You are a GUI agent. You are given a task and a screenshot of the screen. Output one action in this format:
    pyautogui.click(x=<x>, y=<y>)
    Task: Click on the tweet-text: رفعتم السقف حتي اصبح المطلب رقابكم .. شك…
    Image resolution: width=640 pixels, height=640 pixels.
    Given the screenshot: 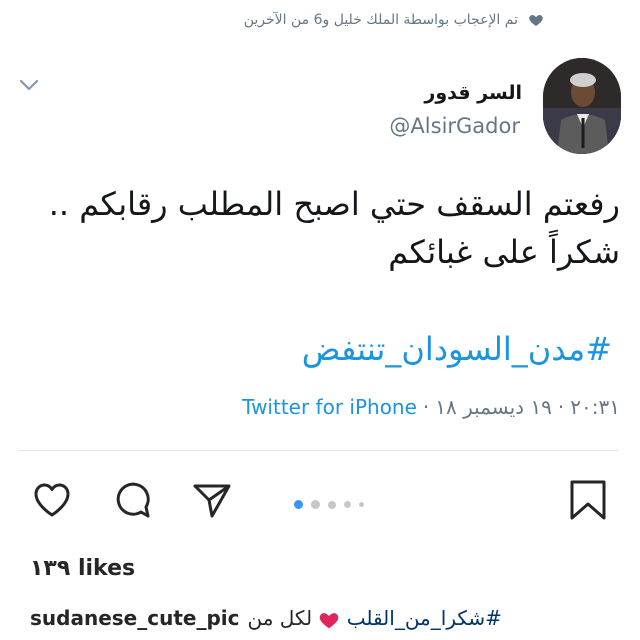 What is the action you would take?
    pyautogui.click(x=320, y=228)
    